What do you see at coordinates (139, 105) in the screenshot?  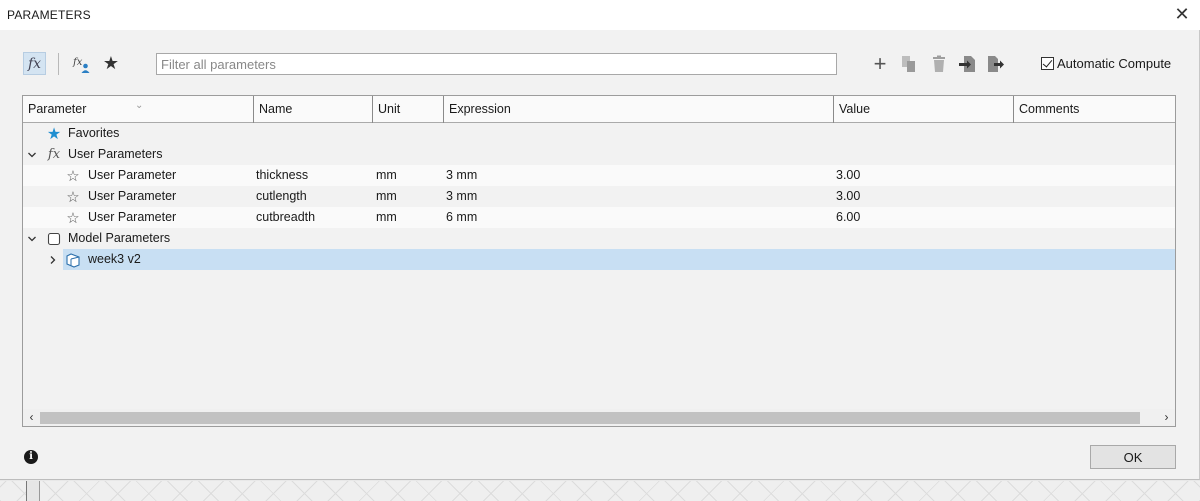 I see `sort-indicator-icon: ⌄` at bounding box center [139, 105].